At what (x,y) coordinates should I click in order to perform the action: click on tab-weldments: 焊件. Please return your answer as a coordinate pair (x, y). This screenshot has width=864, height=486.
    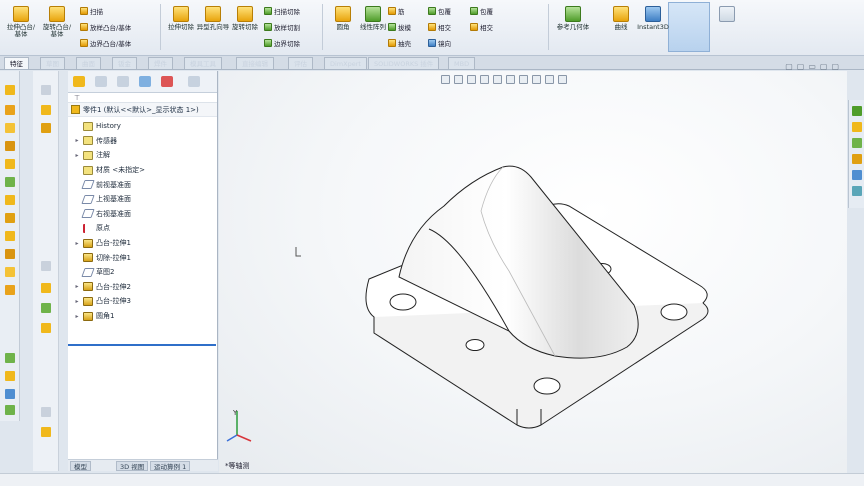
    Looking at the image, I should click on (160, 63).